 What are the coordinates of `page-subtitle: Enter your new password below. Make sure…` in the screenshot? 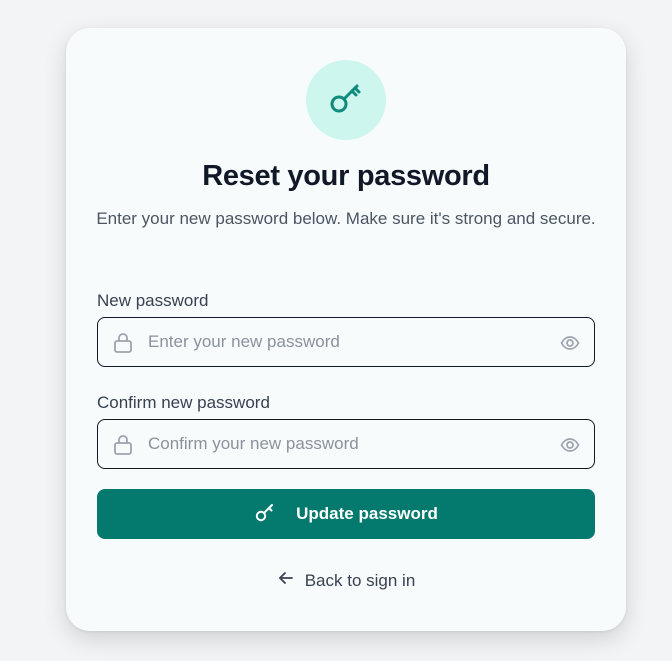 It's located at (346, 218).